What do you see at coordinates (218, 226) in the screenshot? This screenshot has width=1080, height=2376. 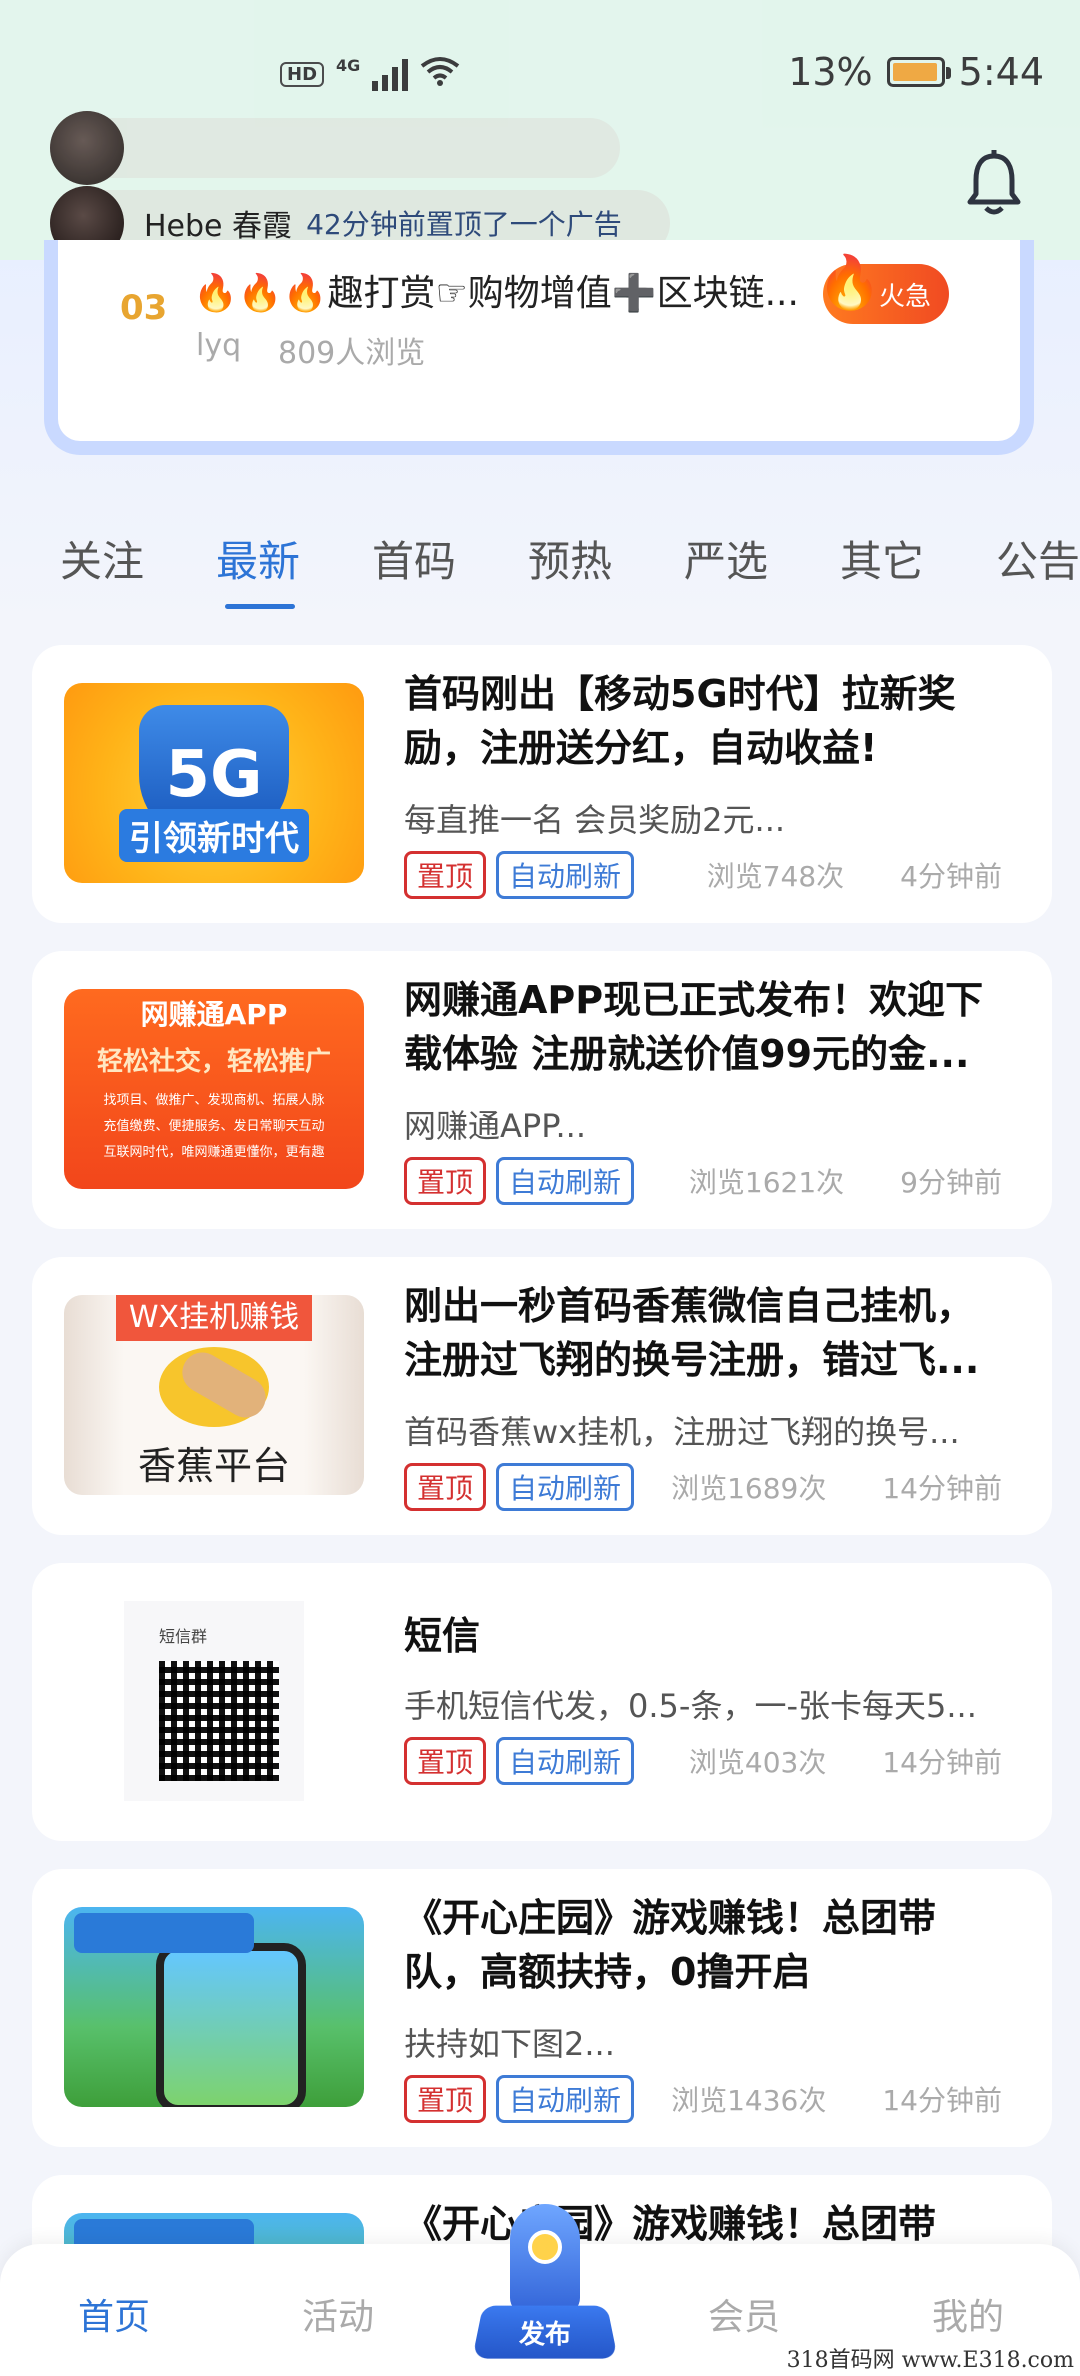 I see `notice-name: Hebe 春霞` at bounding box center [218, 226].